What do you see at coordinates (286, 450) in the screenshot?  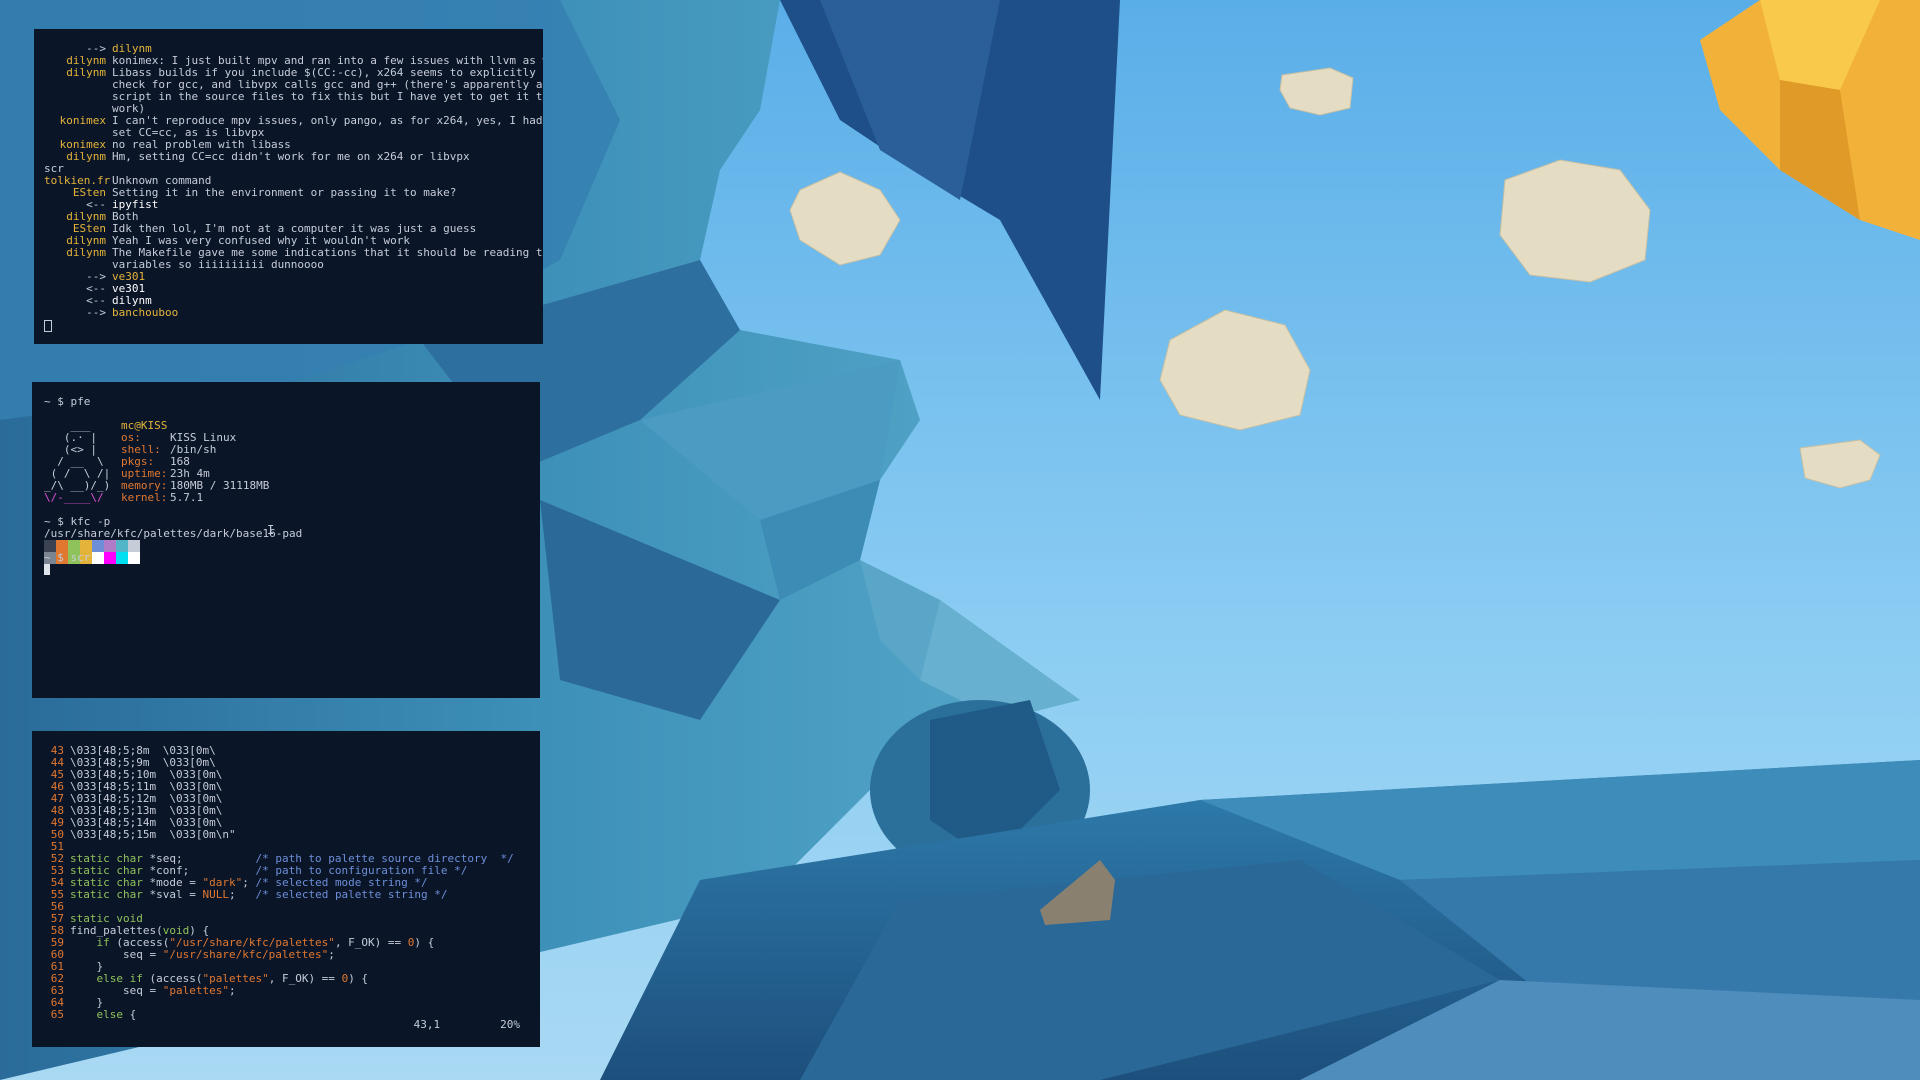 I see `pfetch-row: (<> | shell:/bin/sh` at bounding box center [286, 450].